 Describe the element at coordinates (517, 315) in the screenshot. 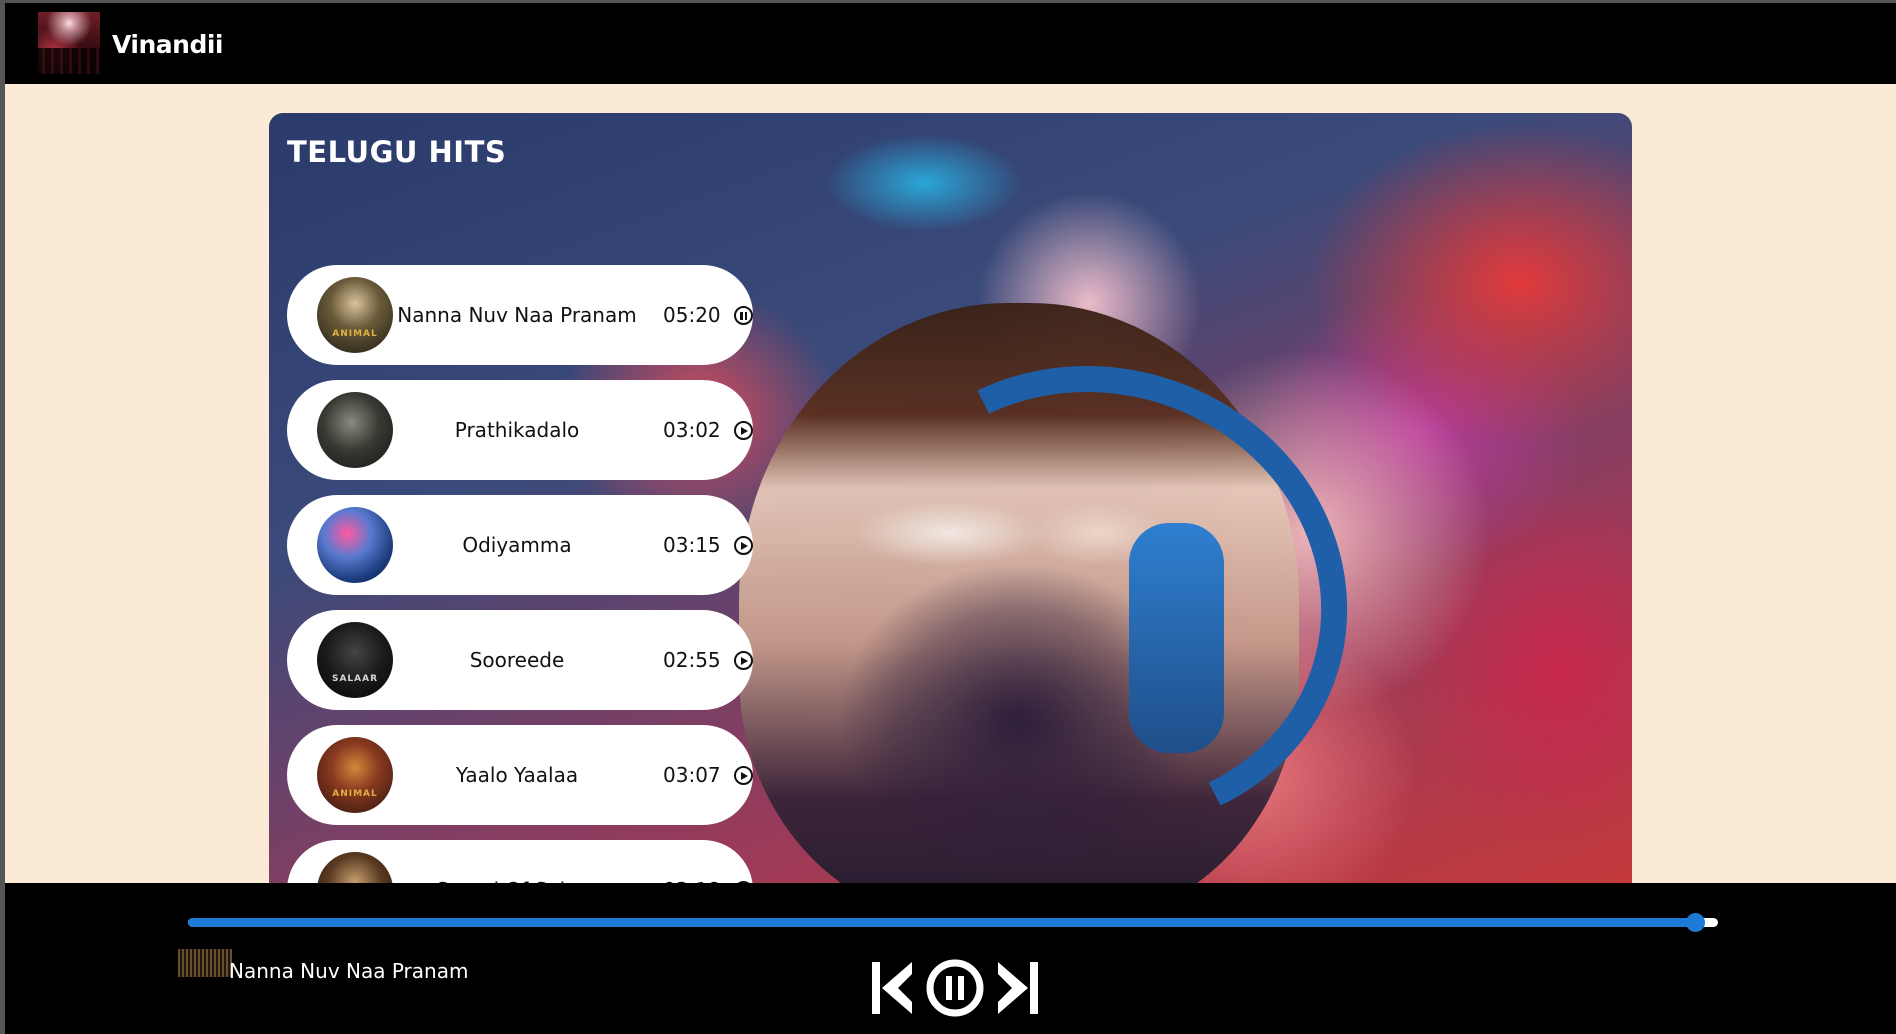

I see `song-title: Nanna Nuv Naa Pranam` at that location.